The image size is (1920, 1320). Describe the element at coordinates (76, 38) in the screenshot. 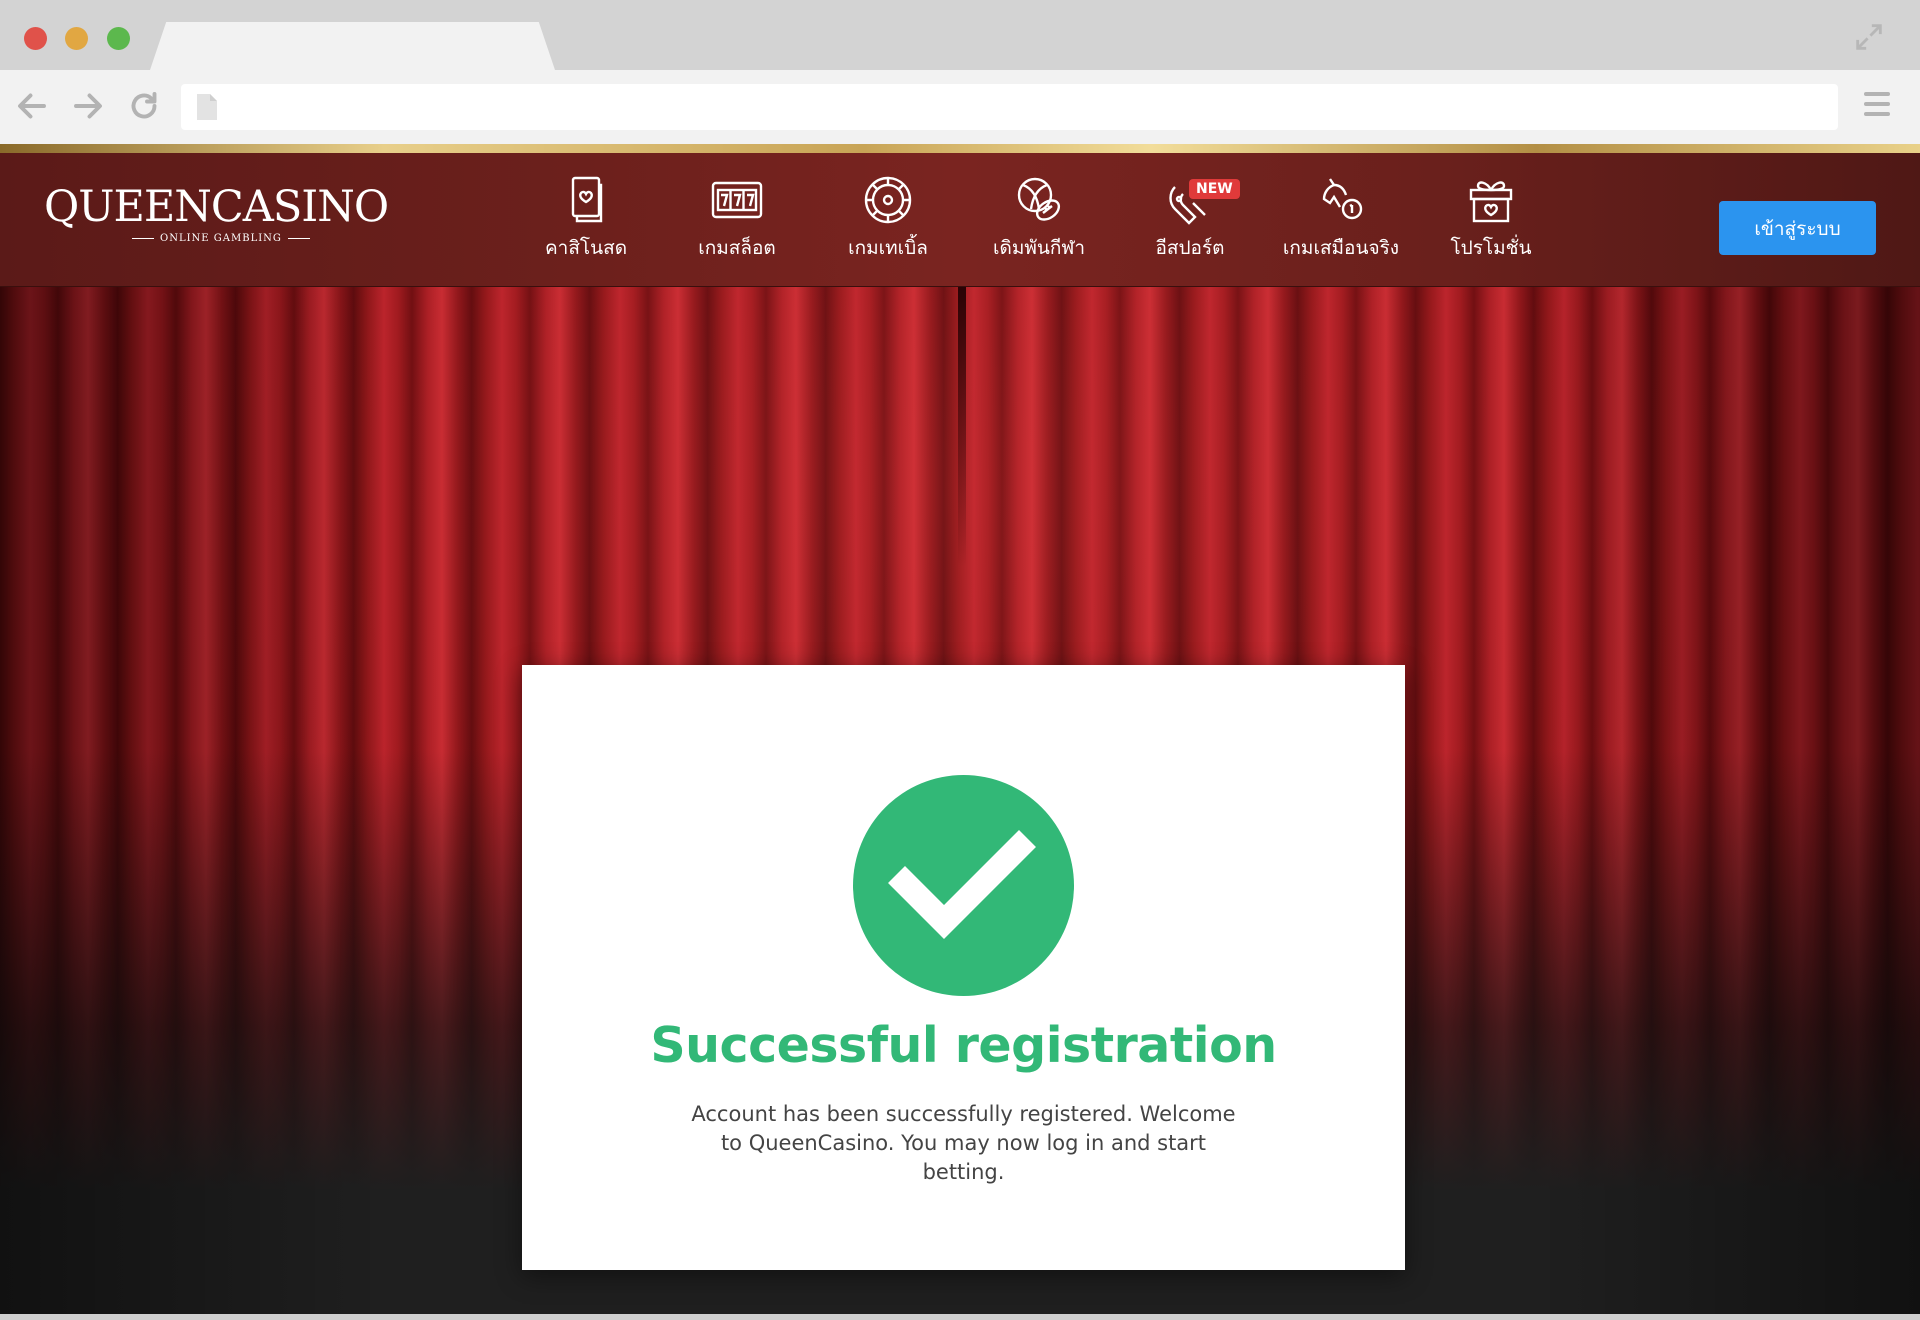

I see `minimize-window-button` at that location.